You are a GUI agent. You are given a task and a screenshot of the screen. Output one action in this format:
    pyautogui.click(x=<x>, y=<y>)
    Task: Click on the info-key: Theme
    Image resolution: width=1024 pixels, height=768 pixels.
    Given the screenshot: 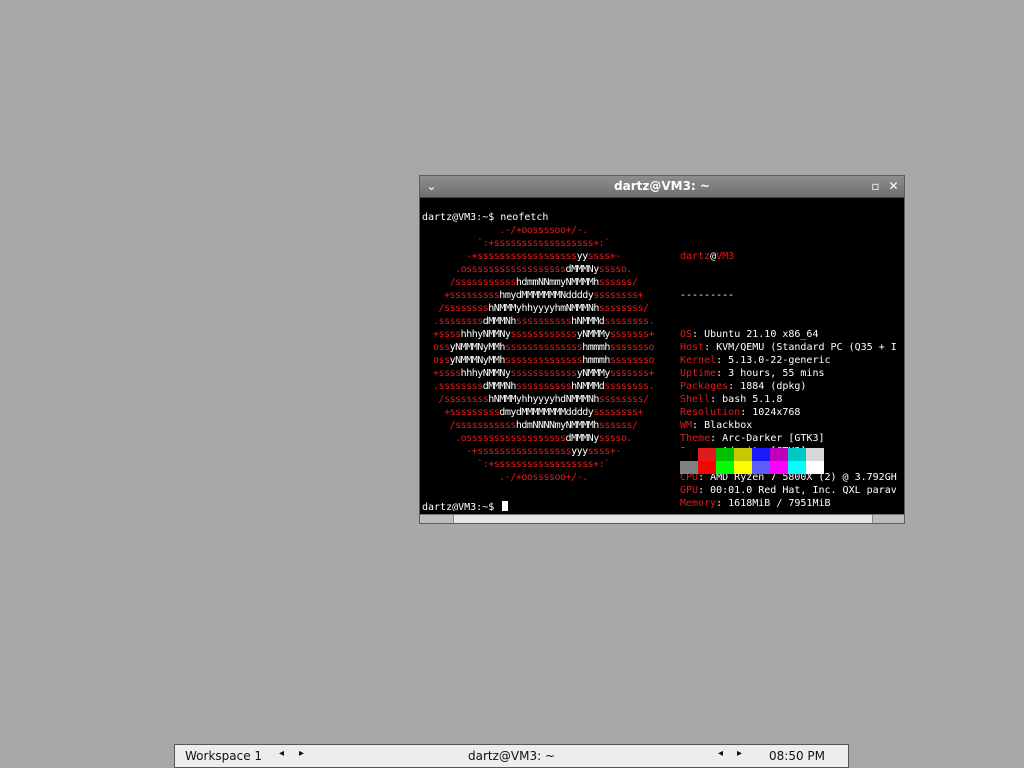 What is the action you would take?
    pyautogui.click(x=695, y=438)
    